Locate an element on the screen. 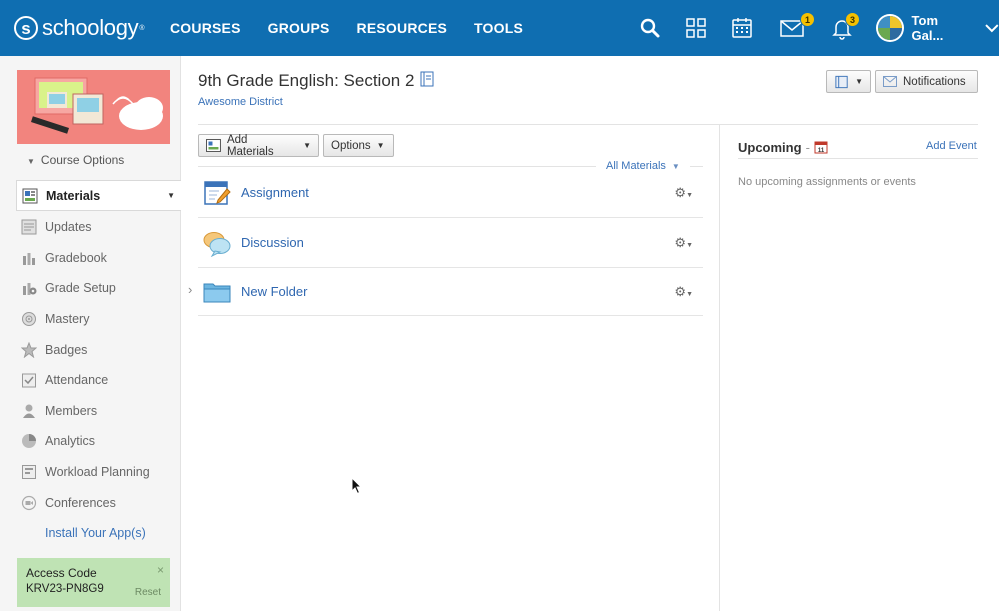  upcoming-empty-message: No upcoming assignments or events is located at coordinates (827, 182).